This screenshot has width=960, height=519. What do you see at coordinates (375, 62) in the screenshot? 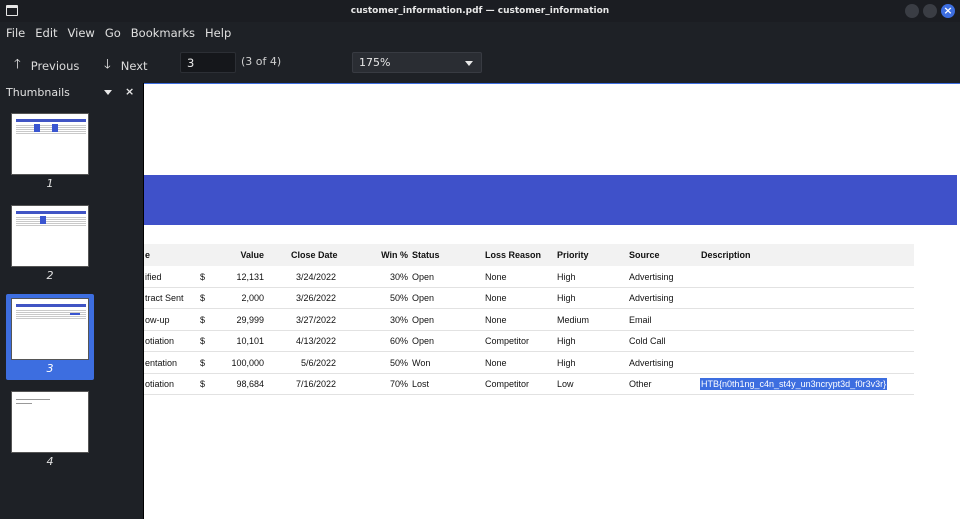
I see `zoom-value: 175%` at bounding box center [375, 62].